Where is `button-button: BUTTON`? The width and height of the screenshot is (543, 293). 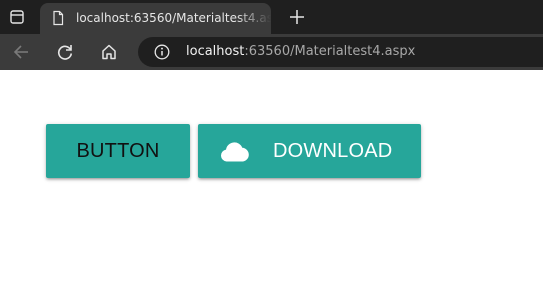
button-button: BUTTON is located at coordinates (118, 151).